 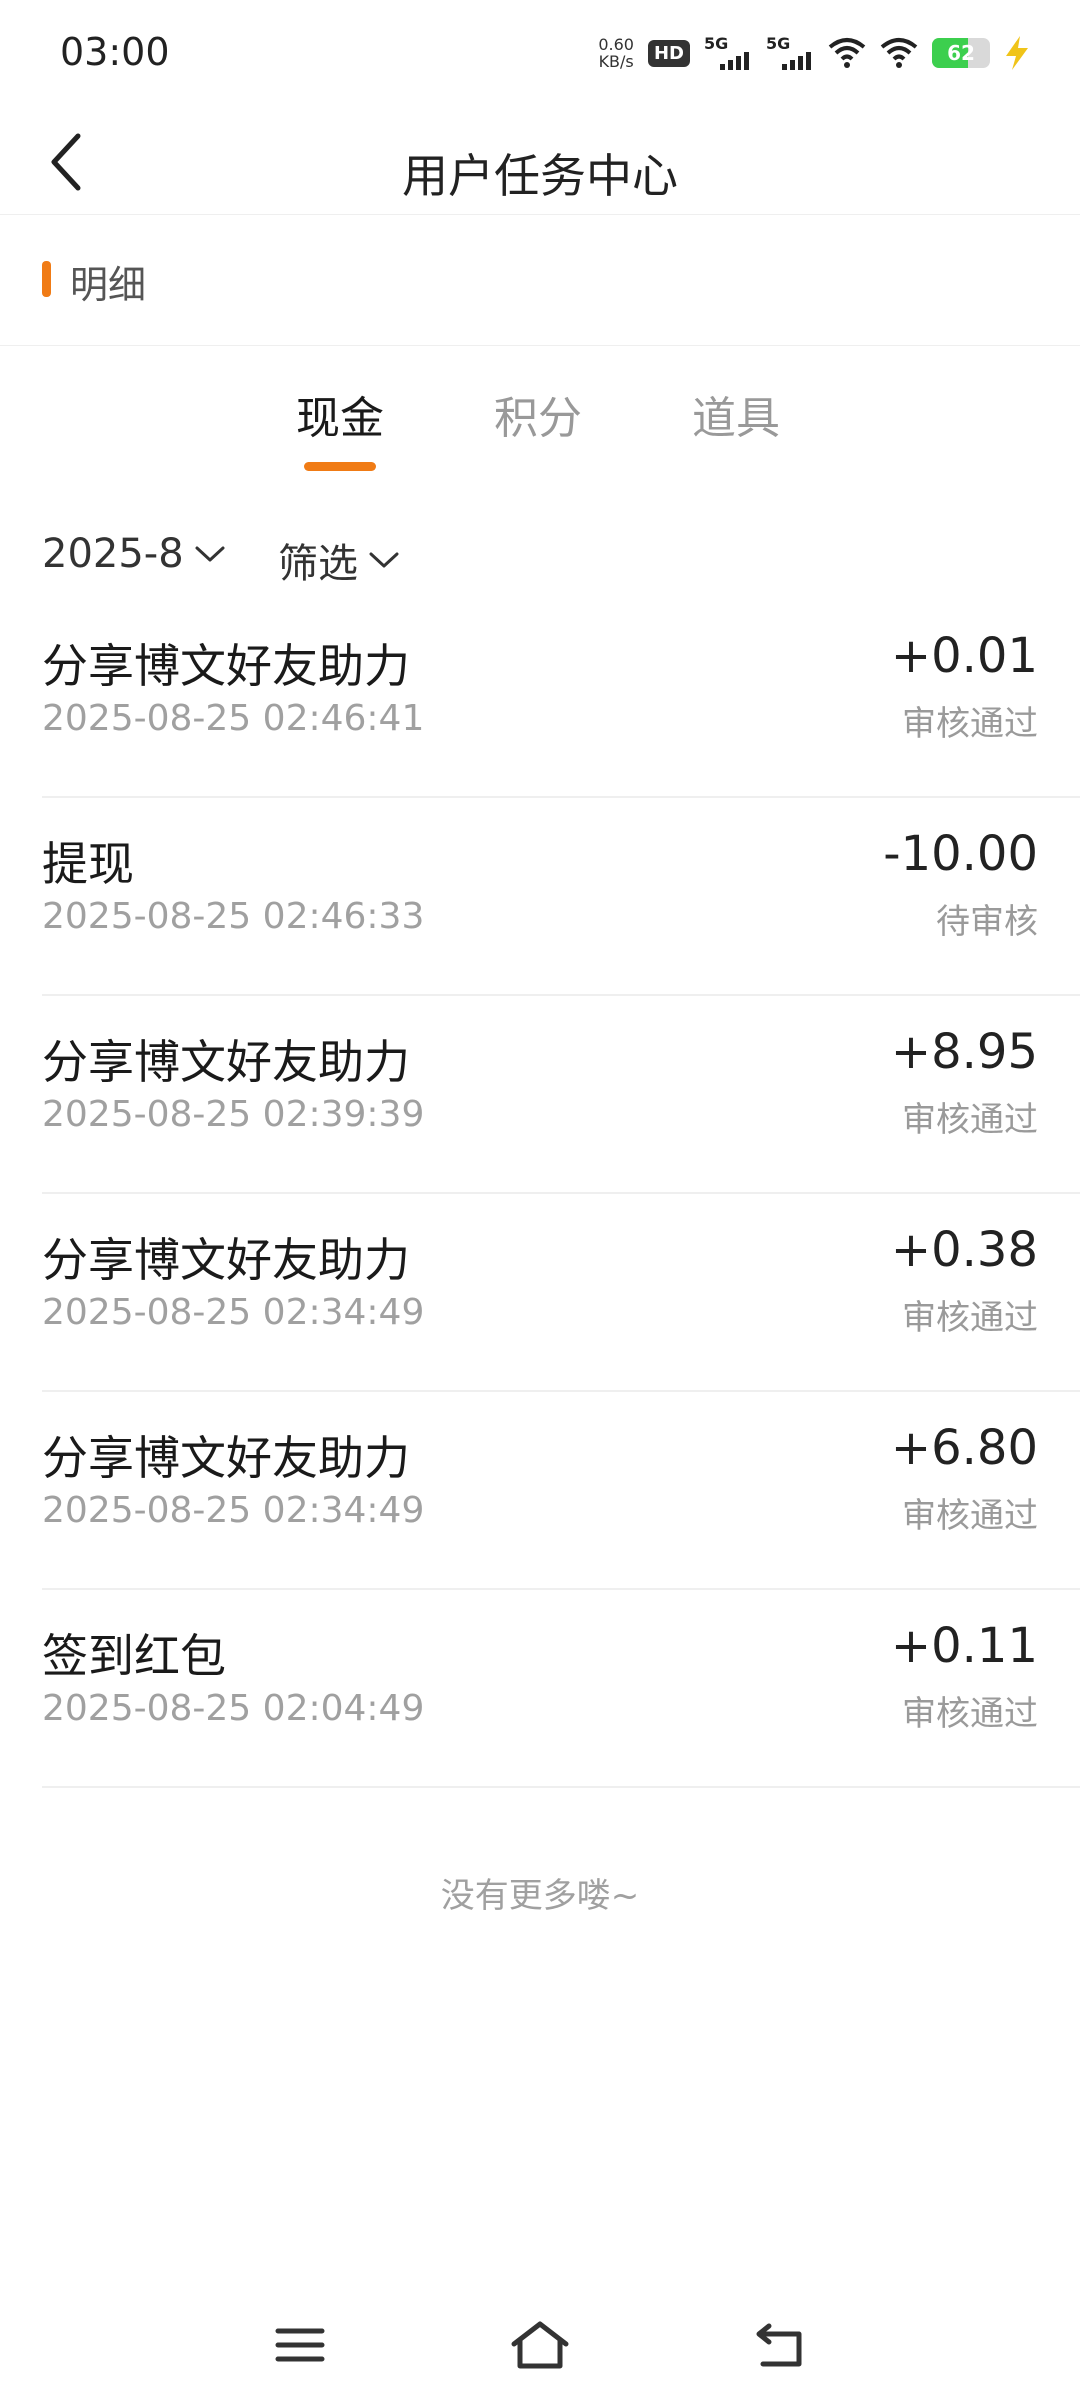 What do you see at coordinates (108, 285) in the screenshot?
I see `section-title: 明细` at bounding box center [108, 285].